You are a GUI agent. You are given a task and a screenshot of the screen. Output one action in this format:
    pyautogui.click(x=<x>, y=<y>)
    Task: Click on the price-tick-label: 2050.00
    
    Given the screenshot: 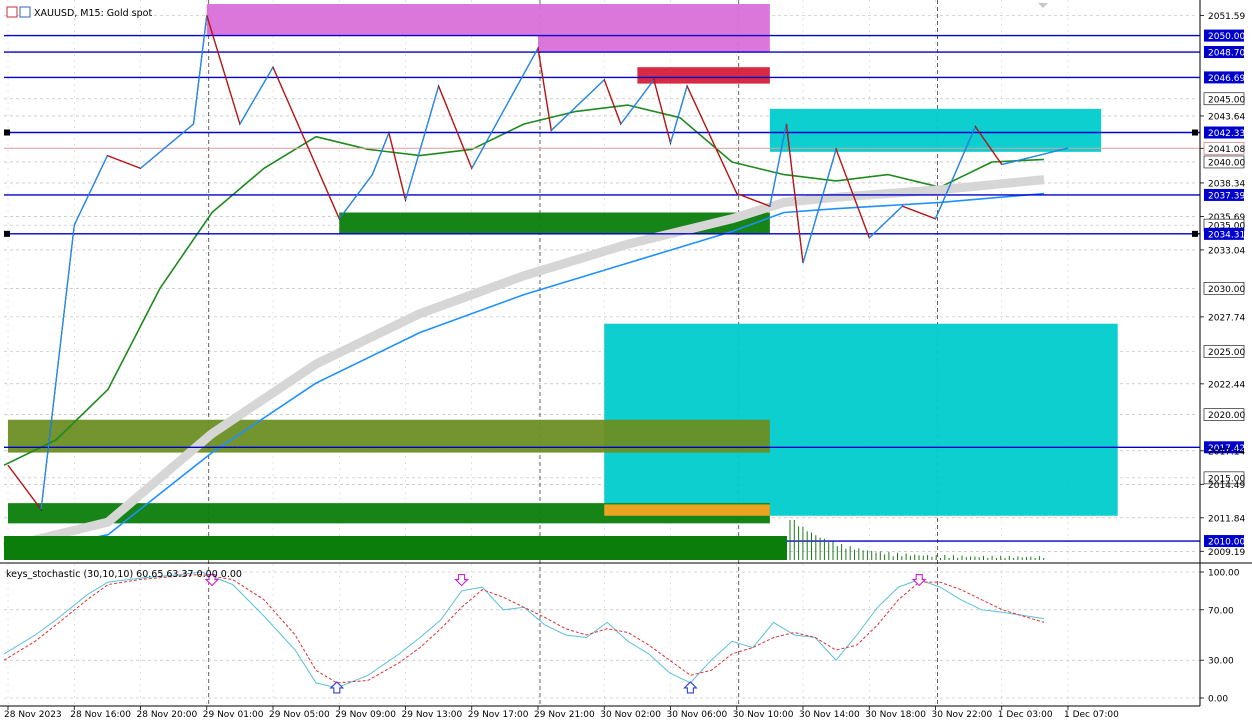 What is the action you would take?
    pyautogui.click(x=1226, y=37)
    